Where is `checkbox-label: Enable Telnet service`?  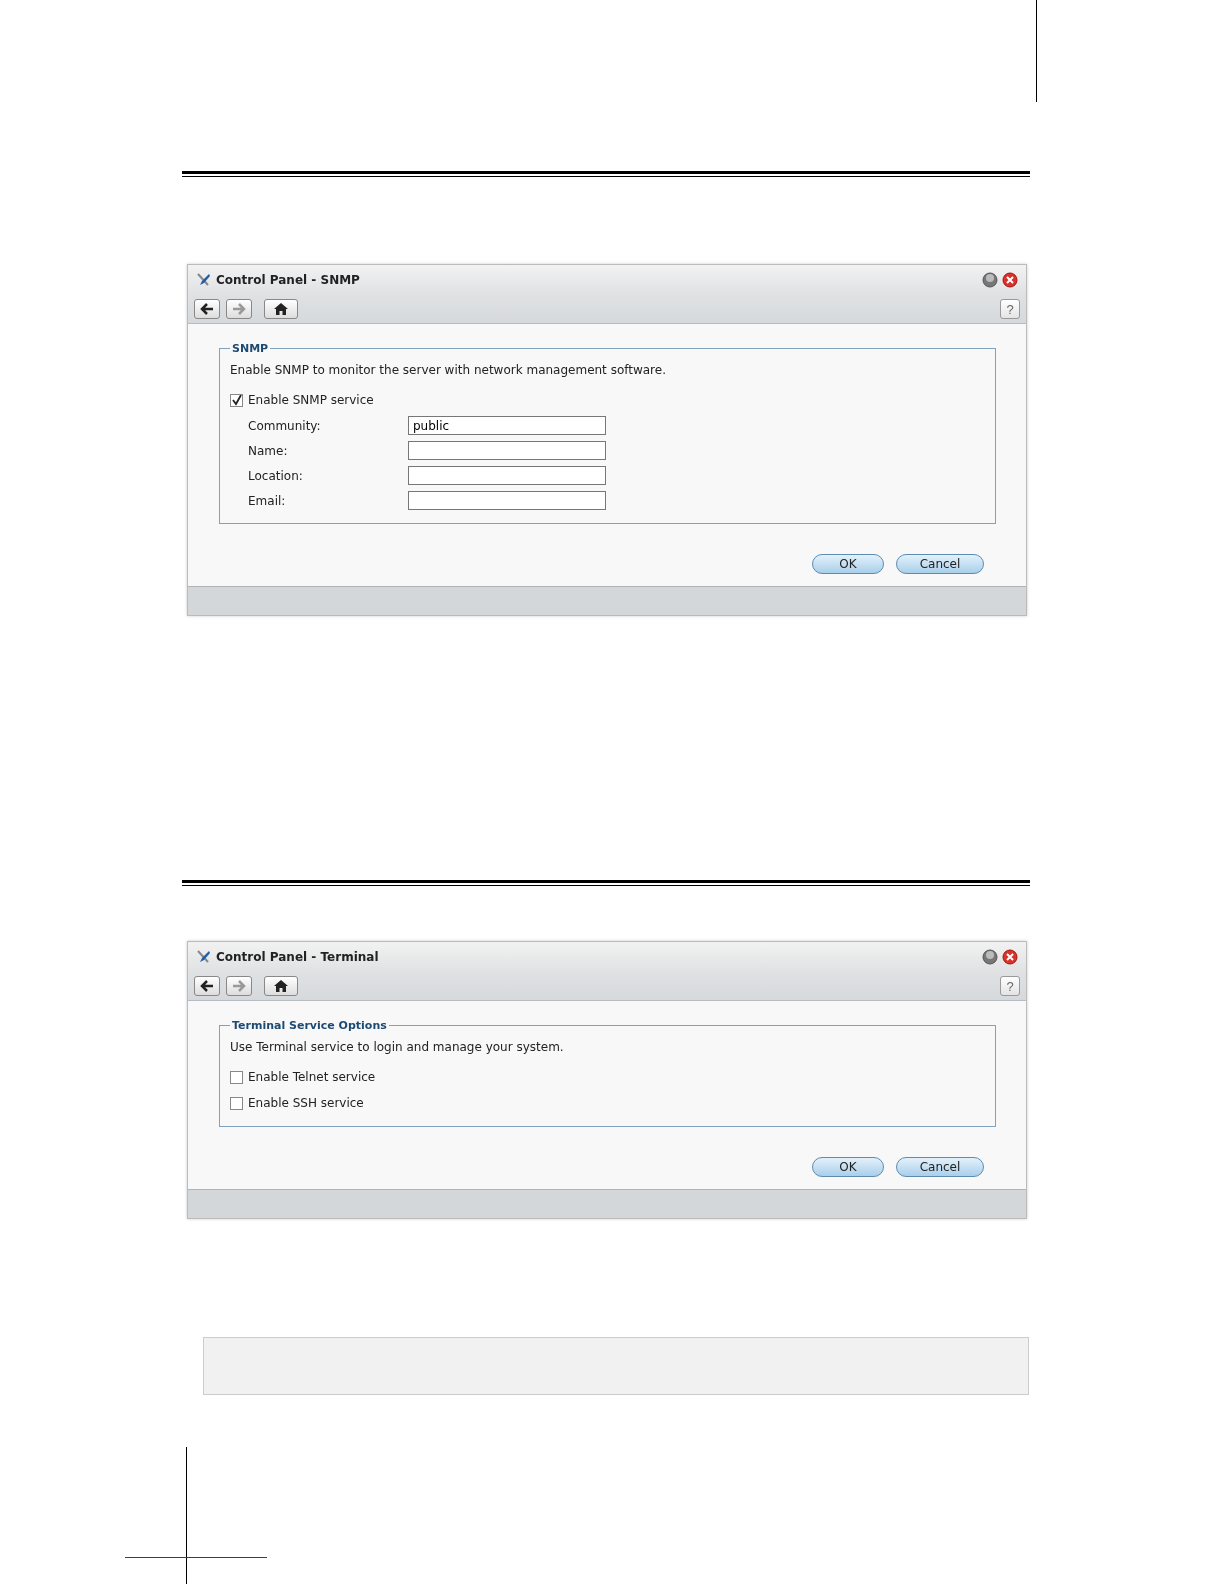 checkbox-label: Enable Telnet service is located at coordinates (312, 1077).